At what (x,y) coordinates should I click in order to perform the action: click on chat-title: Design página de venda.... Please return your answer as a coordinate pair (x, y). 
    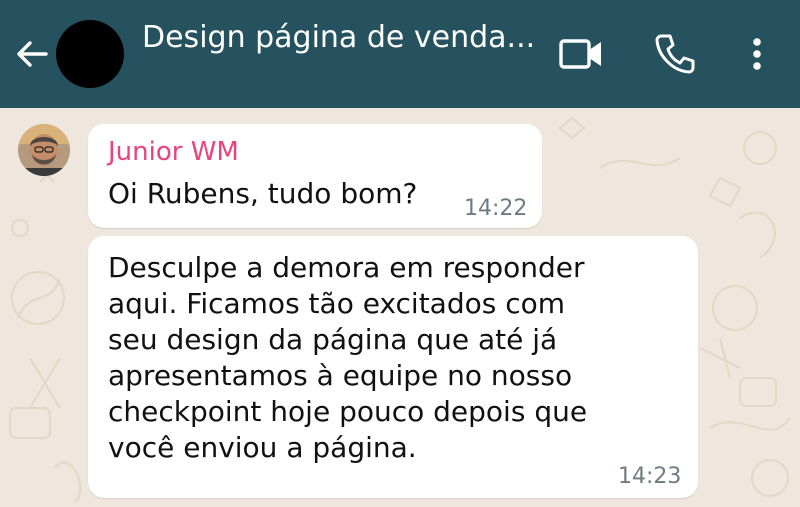
    Looking at the image, I should click on (342, 38).